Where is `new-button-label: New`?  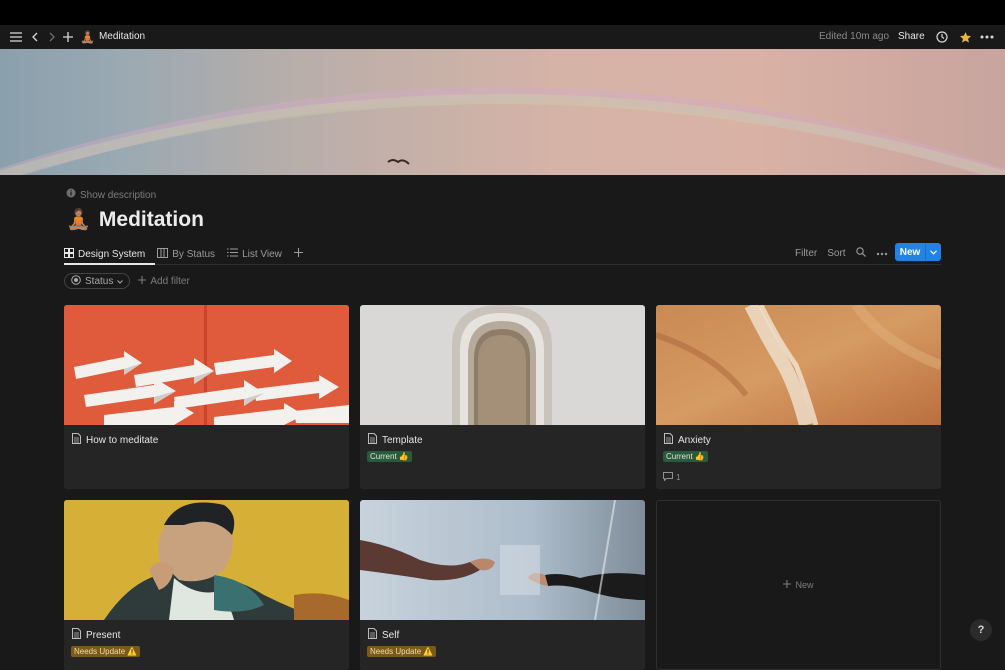 new-button-label: New is located at coordinates (910, 252).